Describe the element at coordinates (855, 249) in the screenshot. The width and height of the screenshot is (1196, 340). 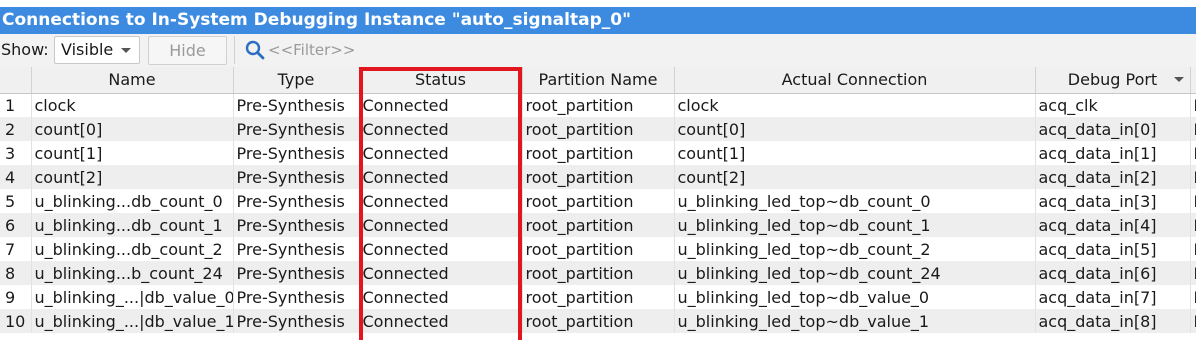
I see `actual-connection-cell: u_blinking_led_top~db_count_2` at that location.